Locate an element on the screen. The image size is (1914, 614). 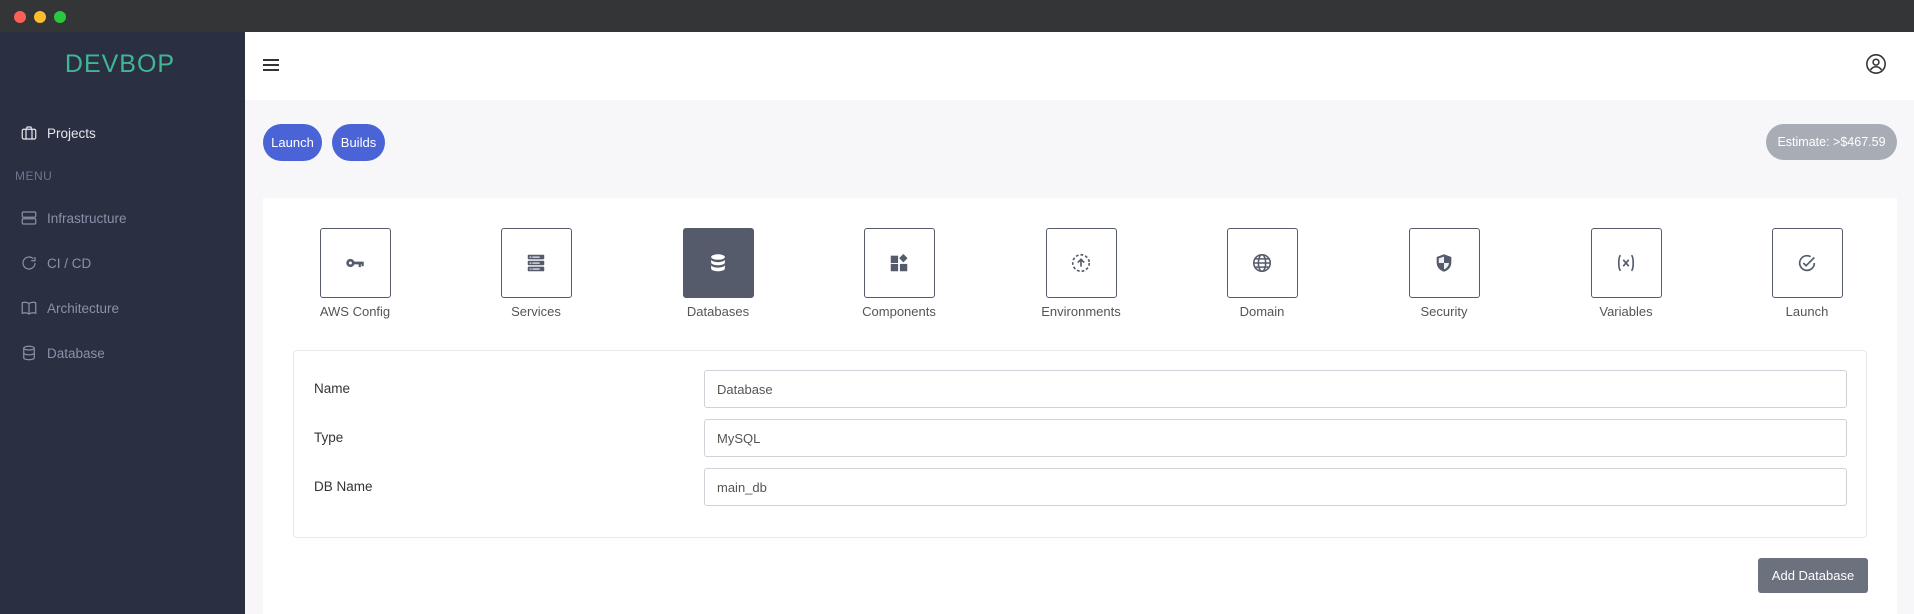
step-label: Environments is located at coordinates (1081, 311).